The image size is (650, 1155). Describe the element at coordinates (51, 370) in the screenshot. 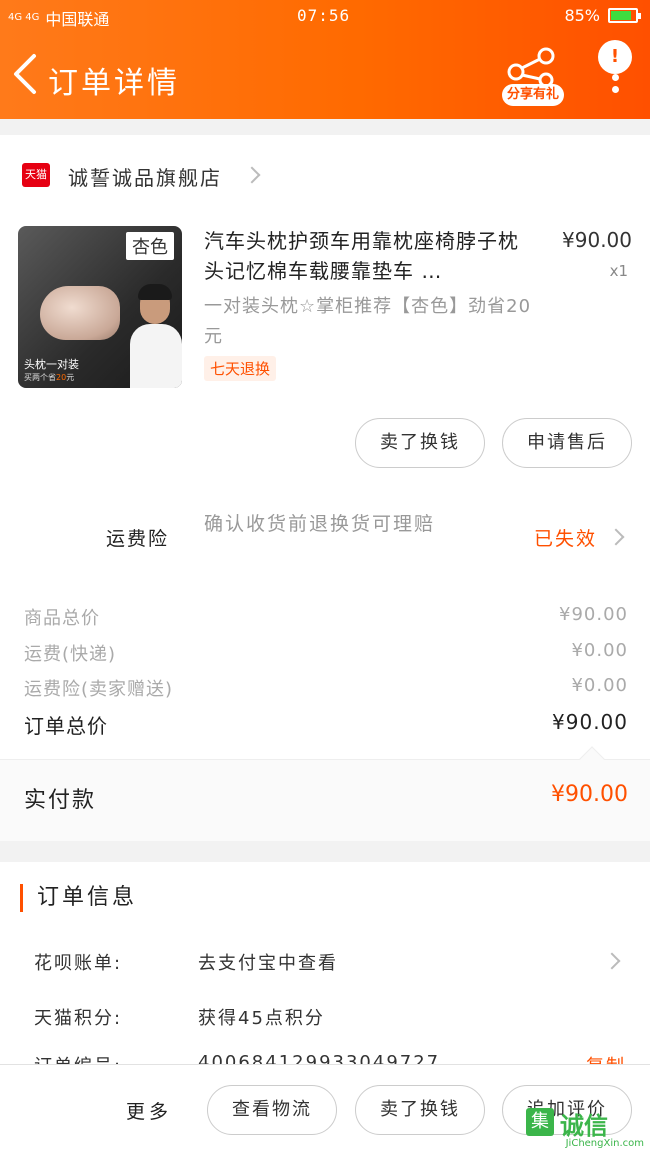

I see `image-caption: 头枕一对装 买两个省20元` at that location.